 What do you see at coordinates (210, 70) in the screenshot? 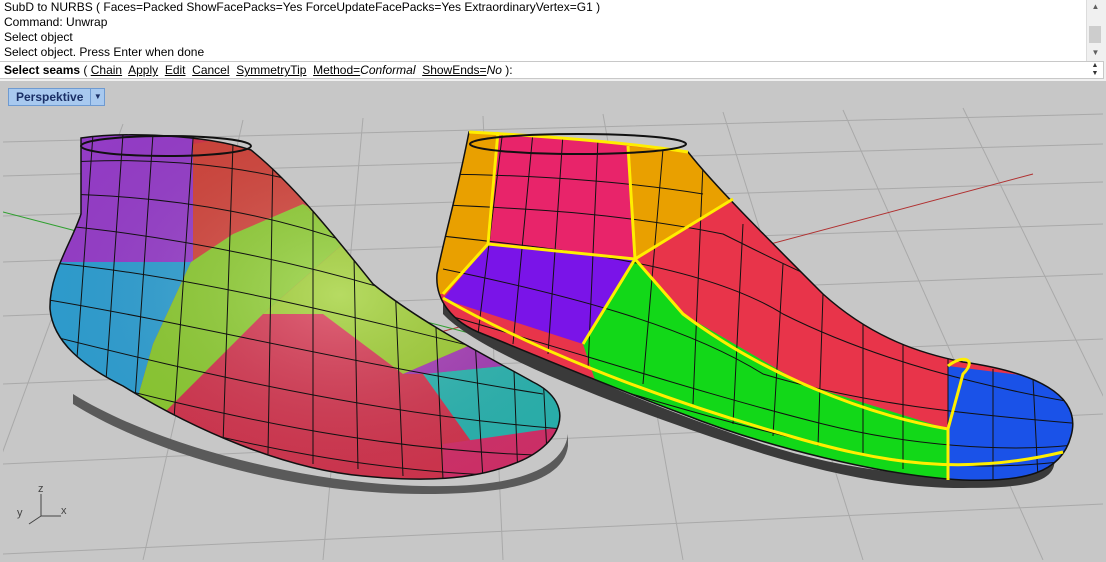
I see `option-cancel: Cancel` at bounding box center [210, 70].